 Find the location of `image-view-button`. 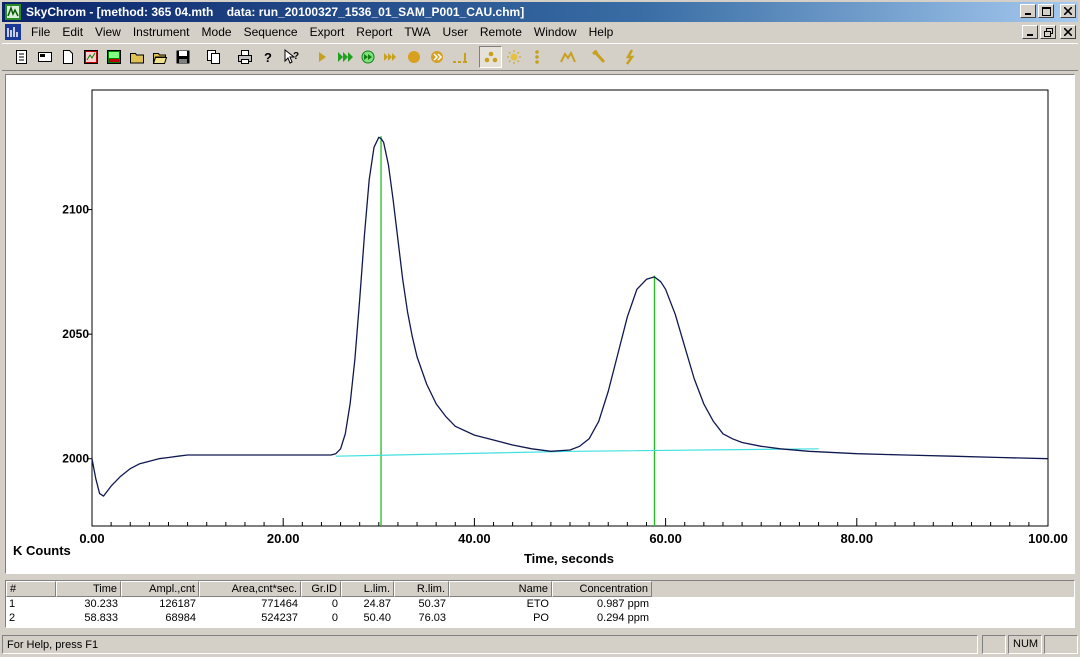

image-view-button is located at coordinates (113, 57).